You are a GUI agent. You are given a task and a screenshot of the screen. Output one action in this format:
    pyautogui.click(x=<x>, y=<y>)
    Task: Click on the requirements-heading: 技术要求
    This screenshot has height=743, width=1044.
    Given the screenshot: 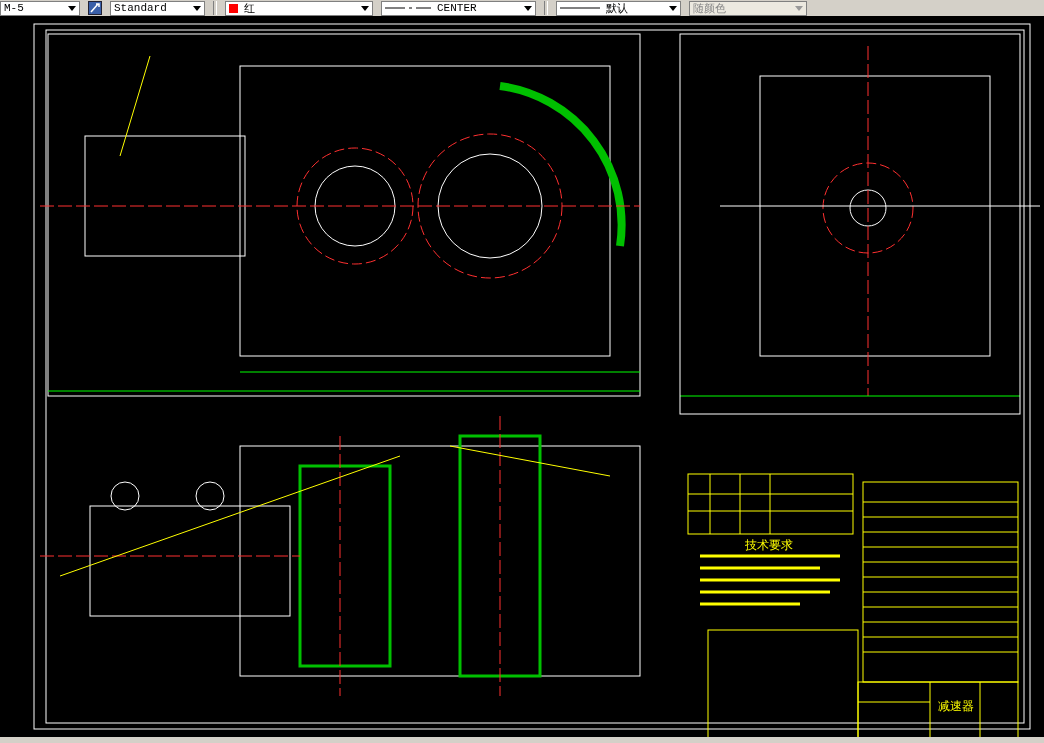 What is the action you would take?
    pyautogui.click(x=769, y=545)
    